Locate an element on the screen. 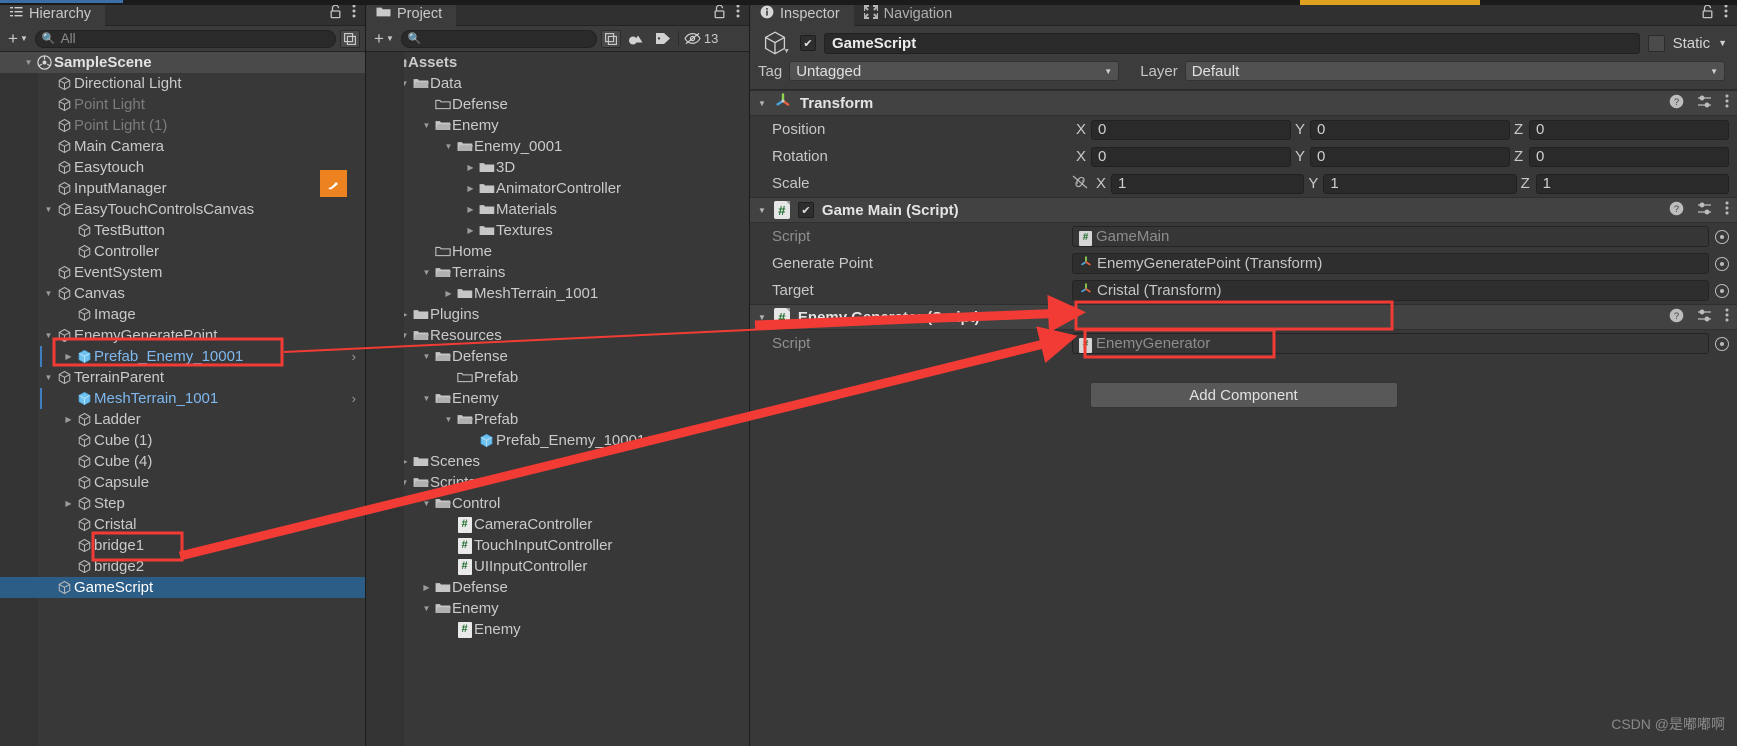  static-dropdown-icon: ▼ is located at coordinates (1723, 43).